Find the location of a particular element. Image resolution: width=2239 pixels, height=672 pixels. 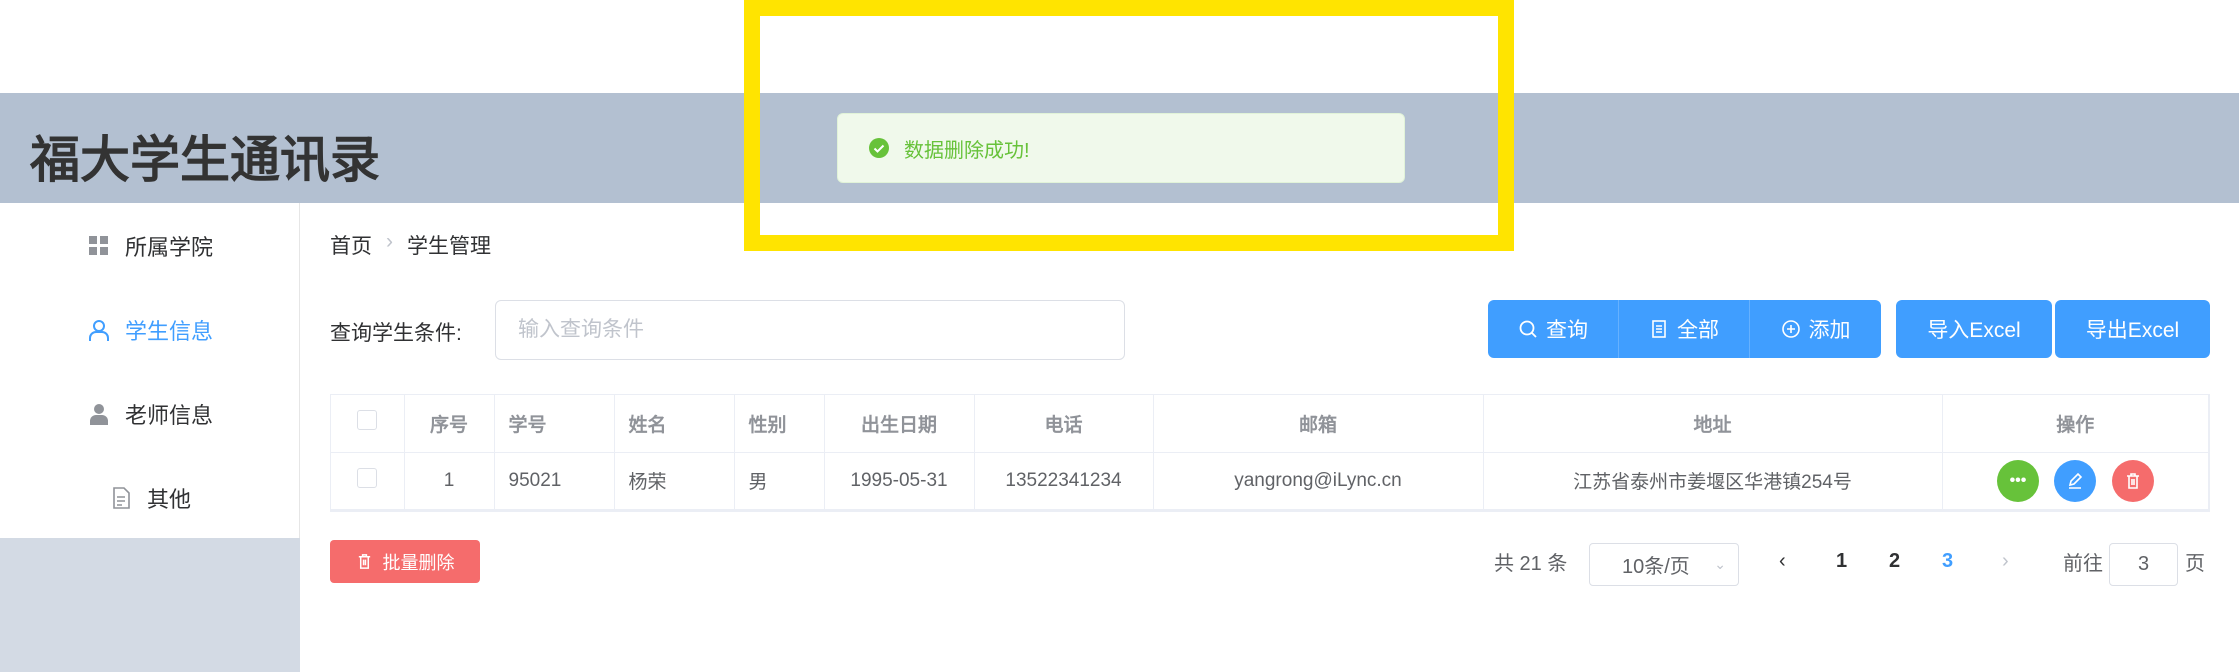

action-button-group: 查询 全部 添加 is located at coordinates (1684, 329).